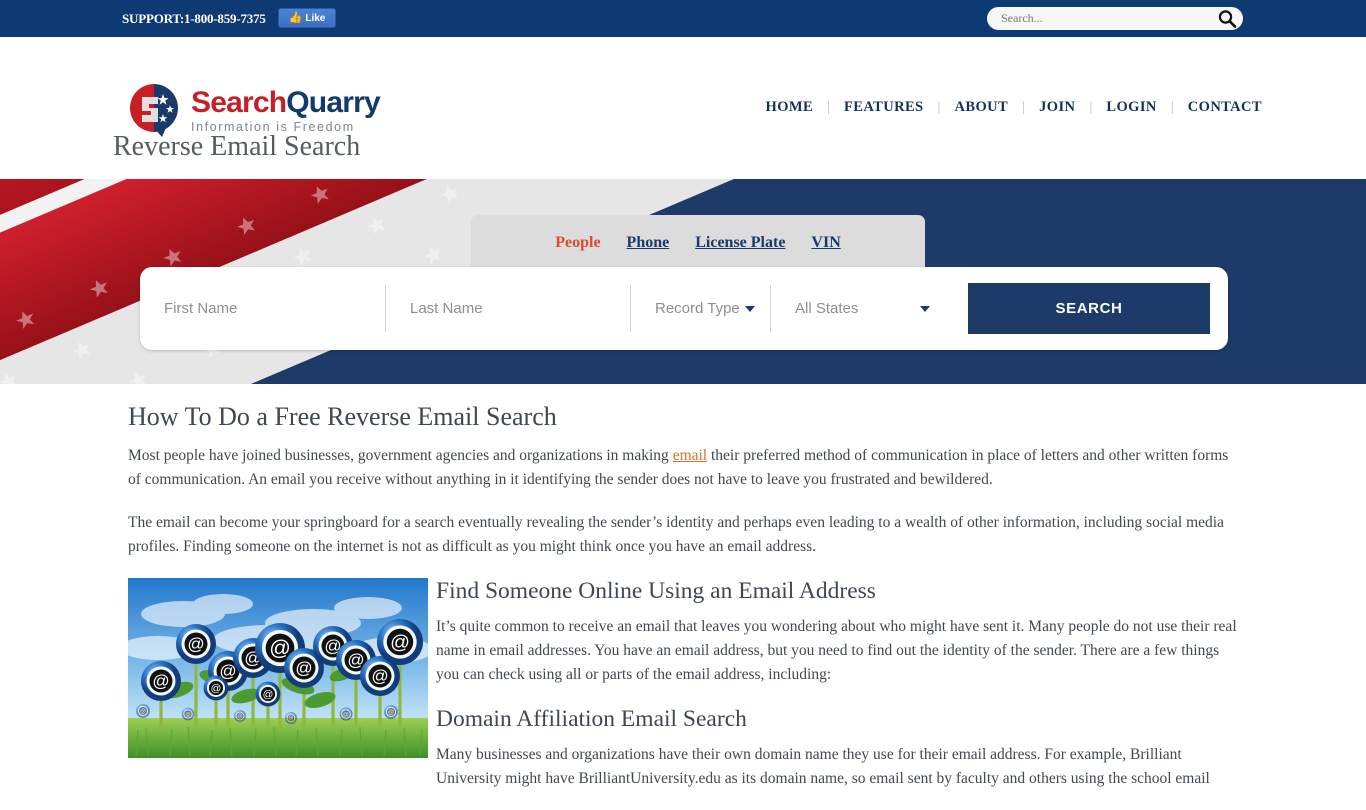 The height and width of the screenshot is (810, 1366). I want to click on facebook-like-button: 👍 Like, so click(307, 18).